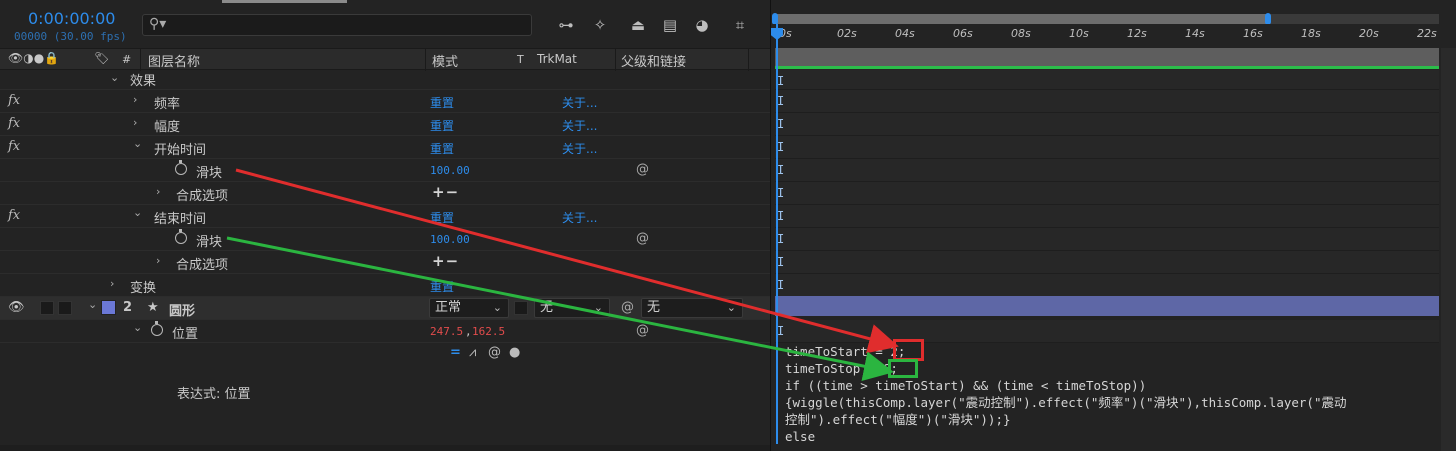 This screenshot has height=451, width=1456. Describe the element at coordinates (514, 352) in the screenshot. I see `expression-language-menu-icon: ●` at that location.